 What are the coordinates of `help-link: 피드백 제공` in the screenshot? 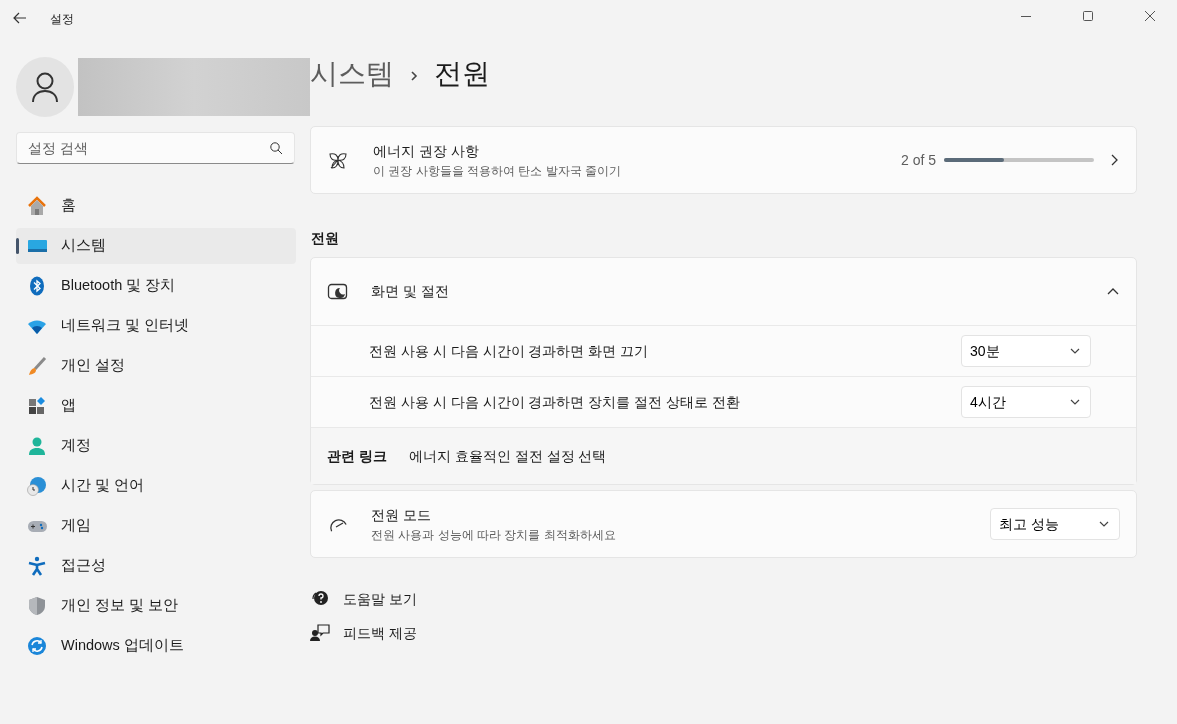 It's located at (363, 633).